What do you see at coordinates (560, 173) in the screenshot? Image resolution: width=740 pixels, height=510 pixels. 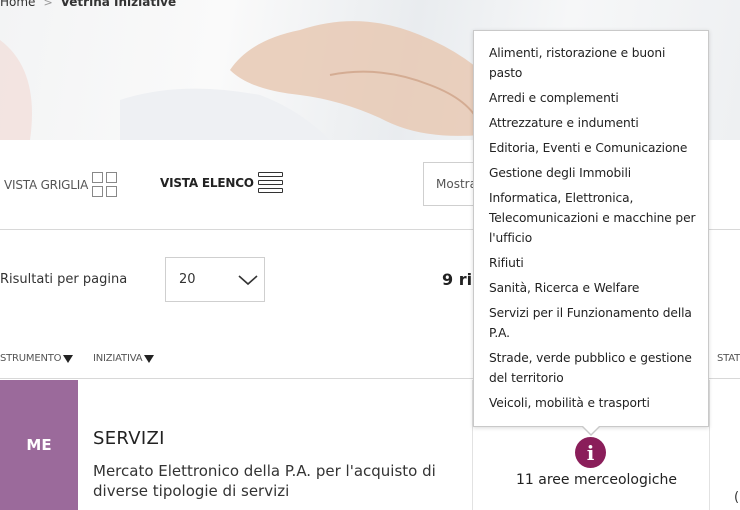 I see `list-item: Gestione degli Immobili` at bounding box center [560, 173].